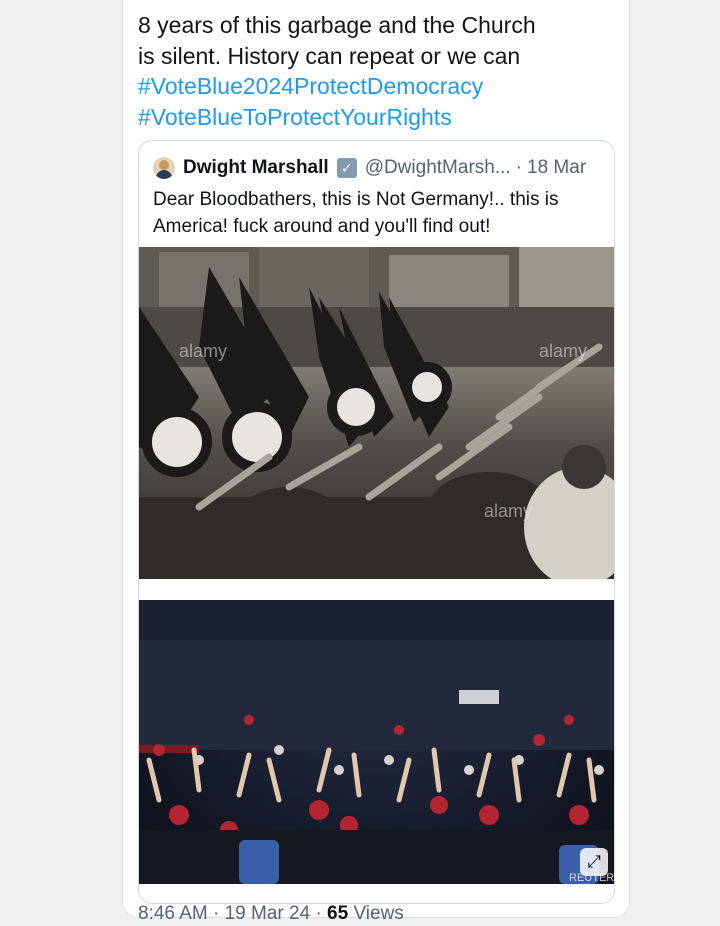 Image resolution: width=720 pixels, height=926 pixels. What do you see at coordinates (373, 86) in the screenshot?
I see `hashtag-link: #VoteBlue2024ProtectDemocracy` at bounding box center [373, 86].